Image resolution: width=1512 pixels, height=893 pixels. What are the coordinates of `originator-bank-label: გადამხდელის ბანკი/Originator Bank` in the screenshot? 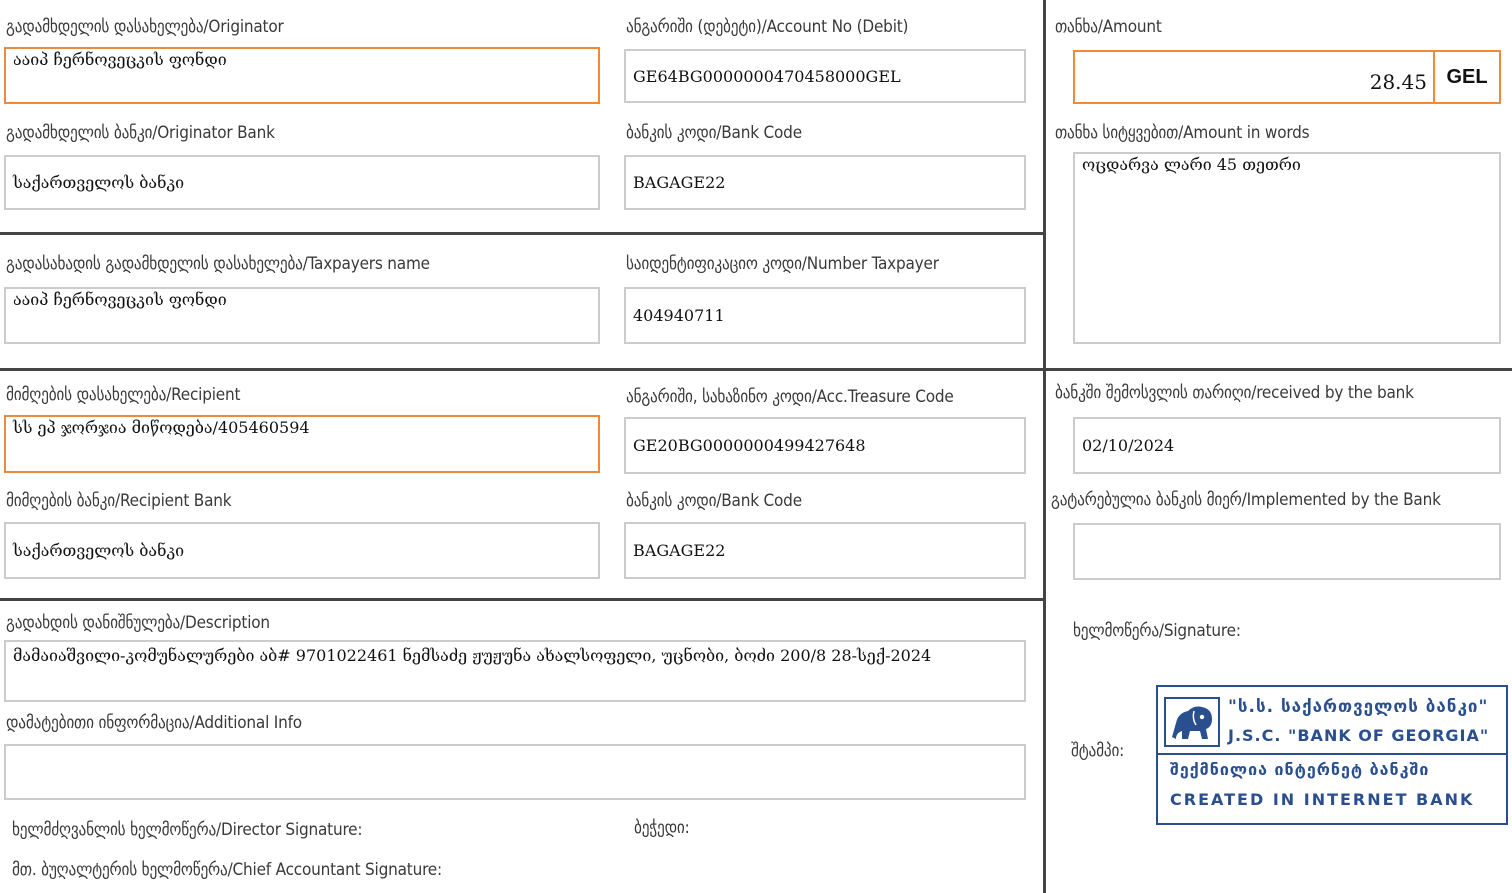 It's located at (140, 133).